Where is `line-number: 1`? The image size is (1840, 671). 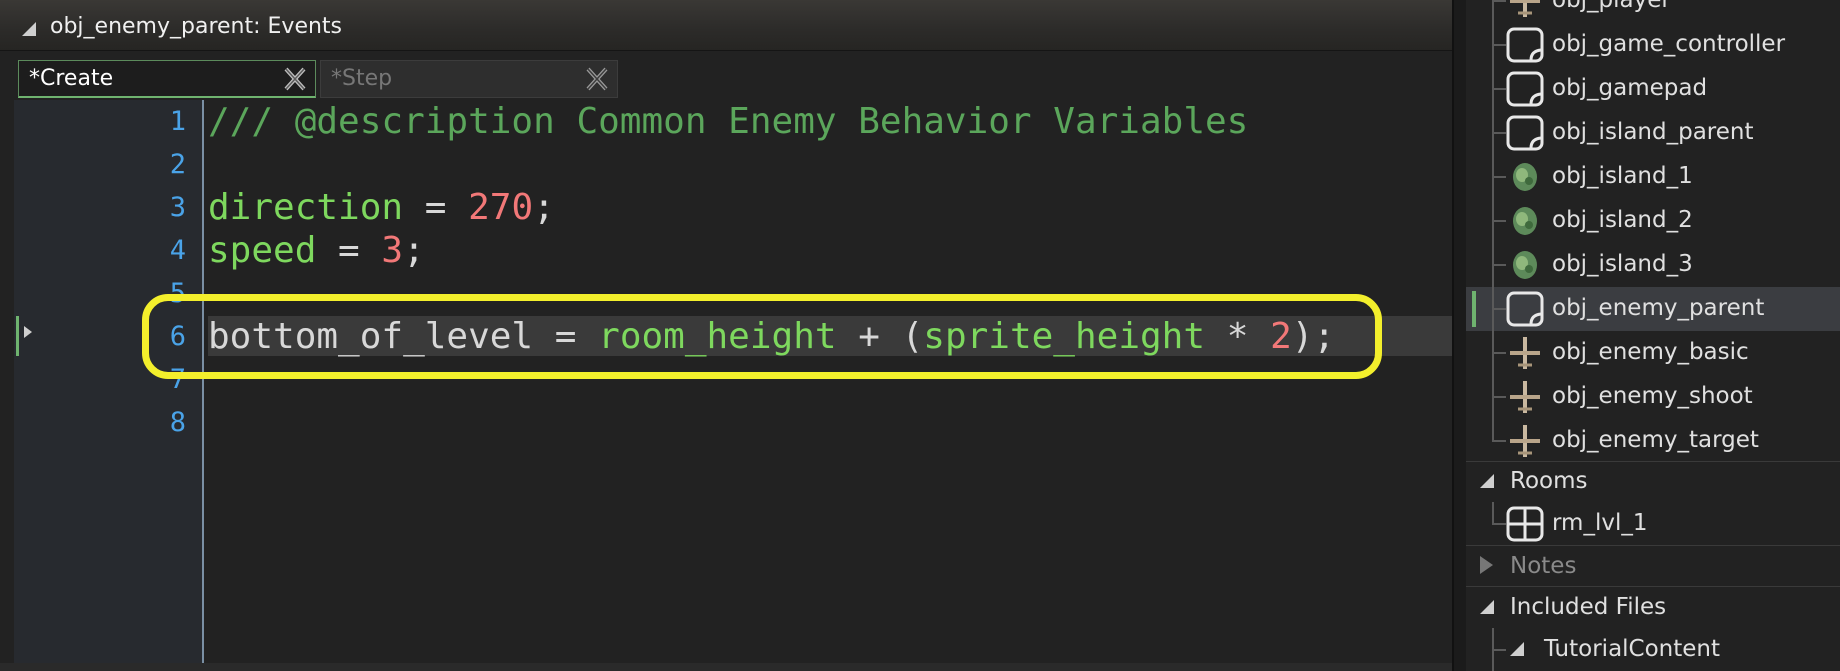
line-number: 1 is located at coordinates (177, 121).